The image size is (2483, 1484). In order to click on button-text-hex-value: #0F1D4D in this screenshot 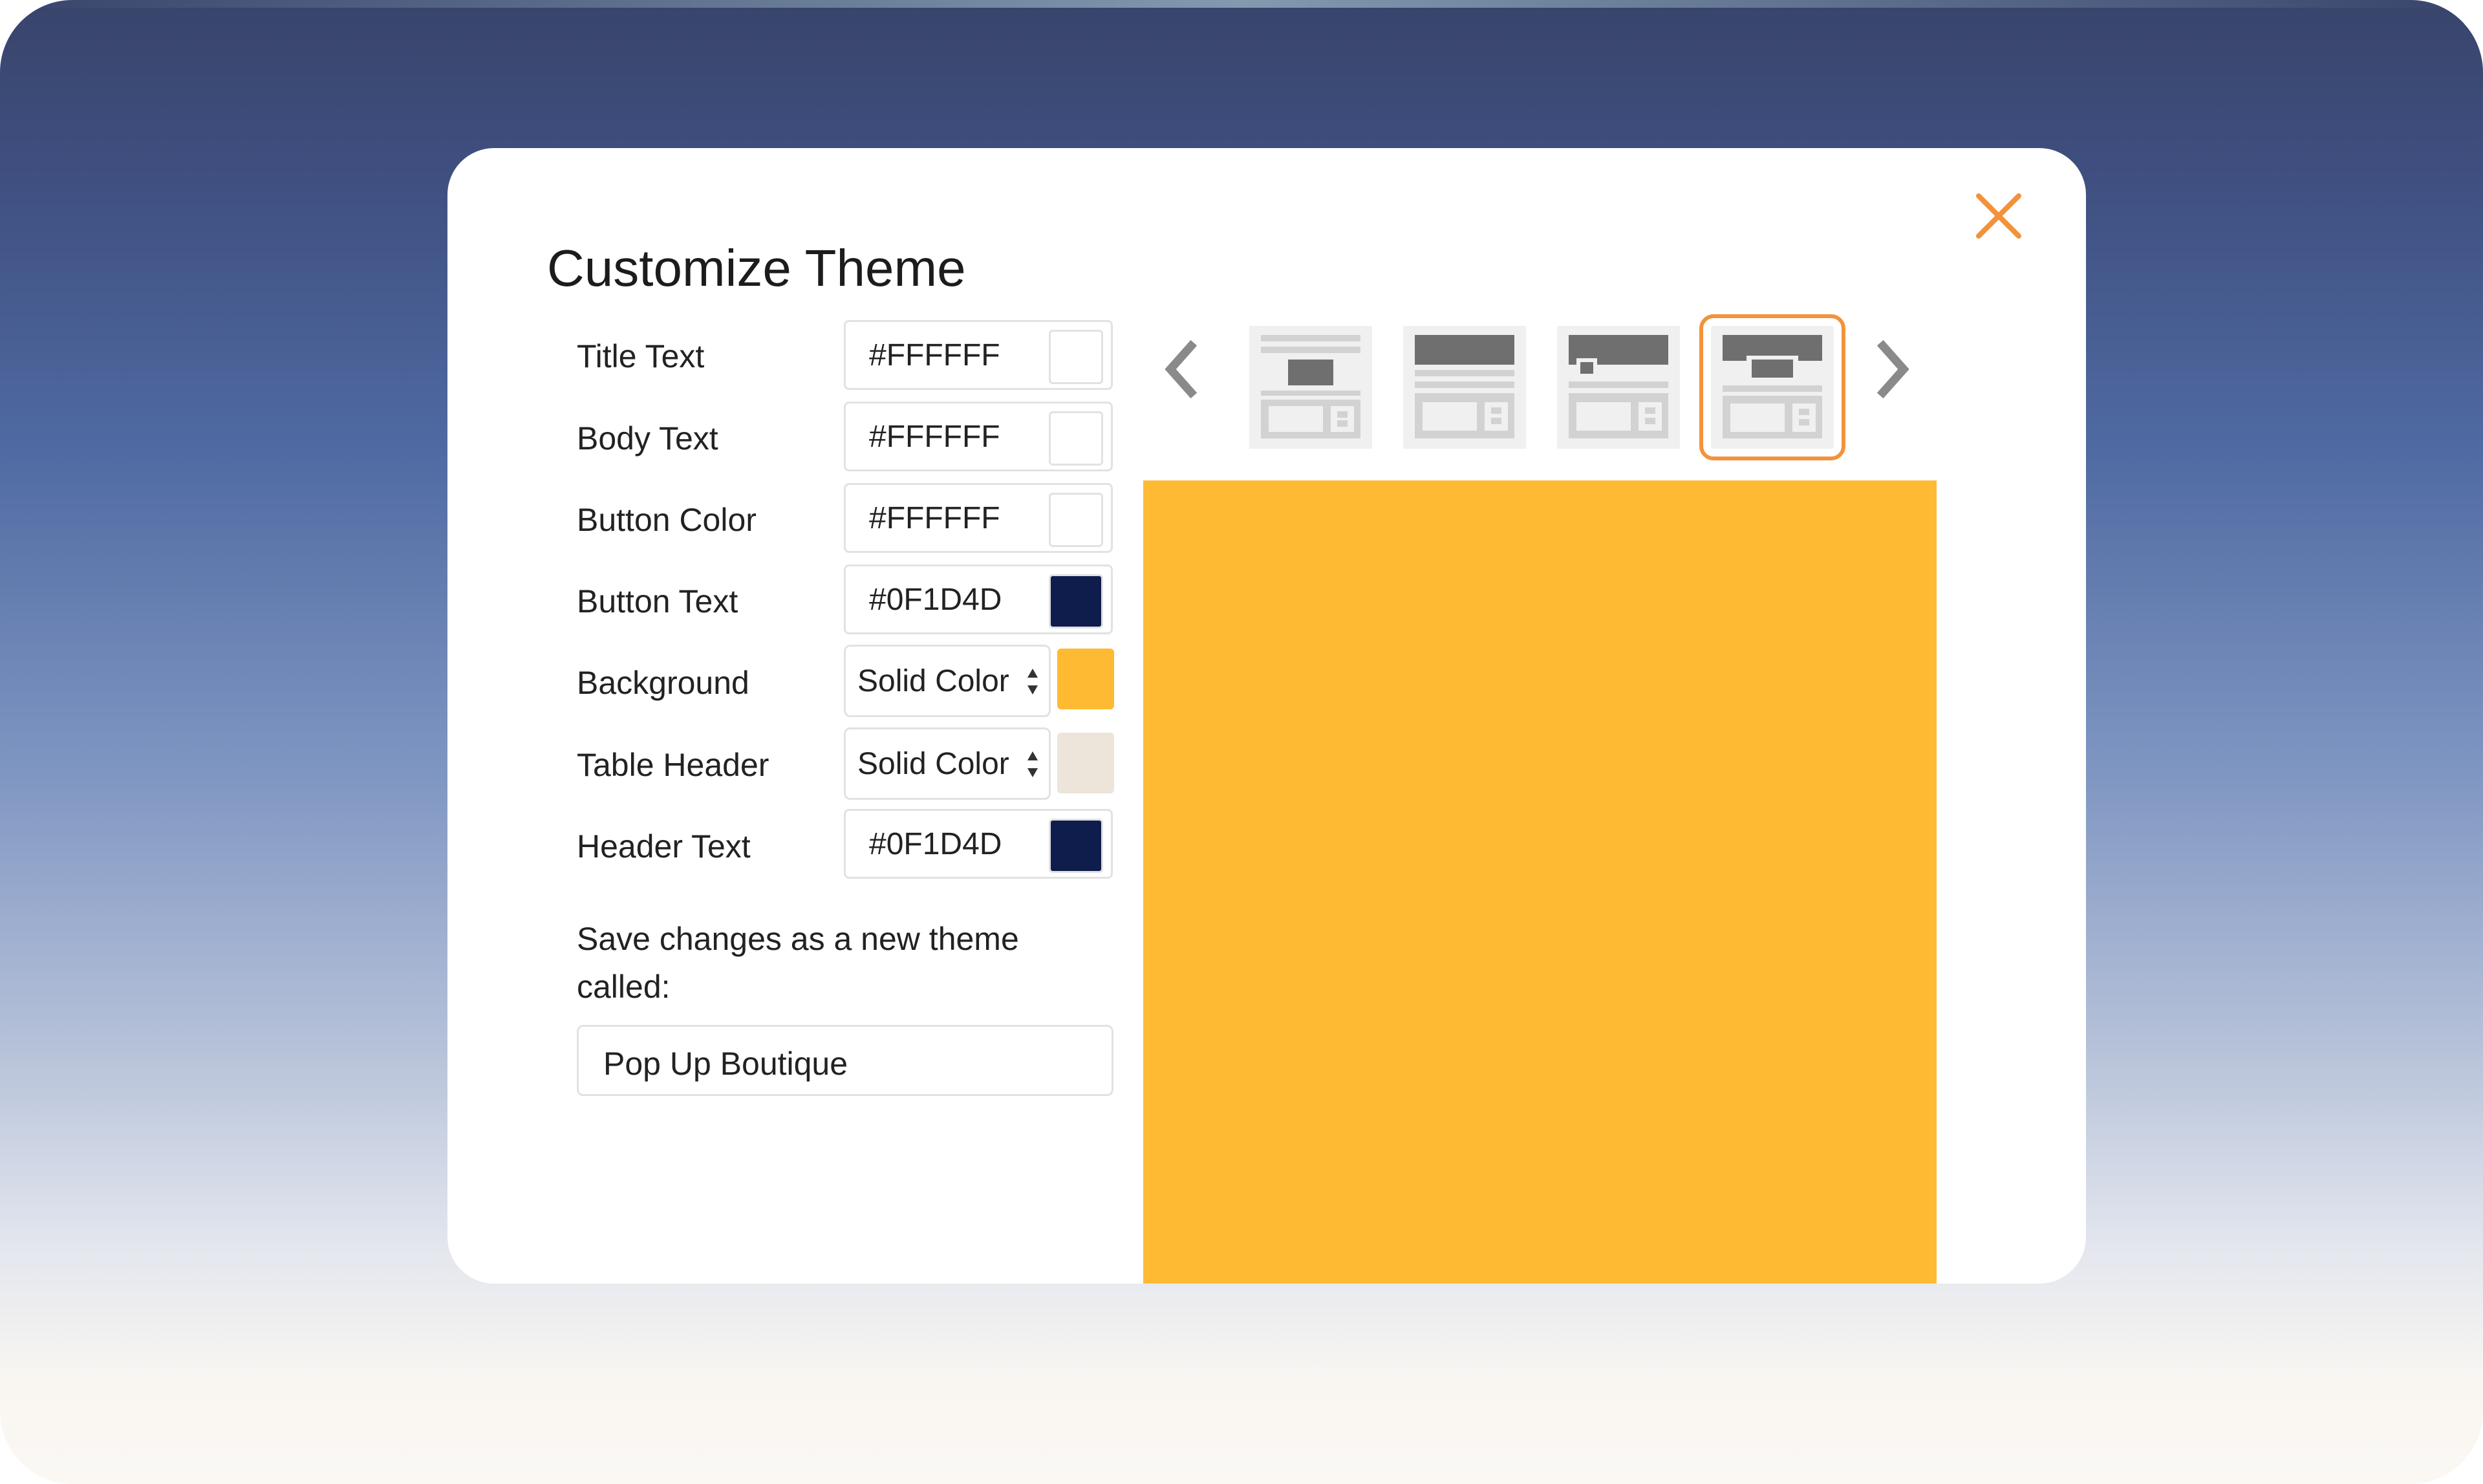, I will do `click(935, 600)`.